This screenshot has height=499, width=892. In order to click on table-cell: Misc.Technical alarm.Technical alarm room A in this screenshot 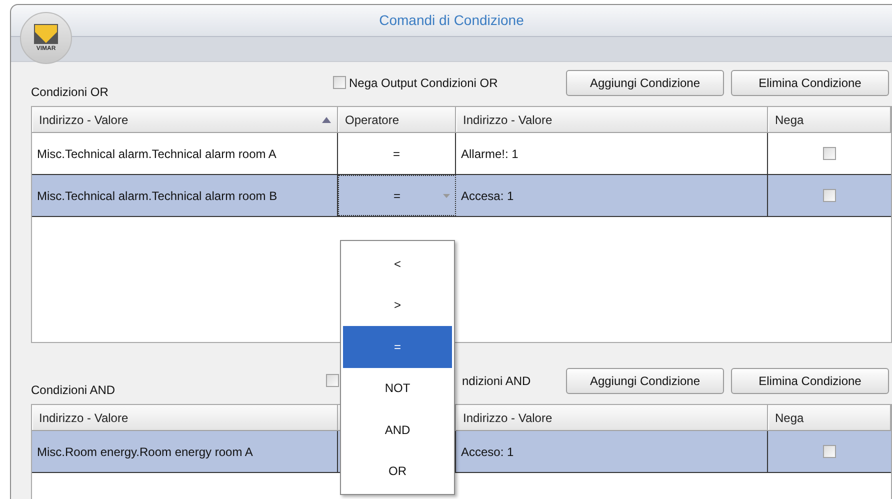, I will do `click(185, 153)`.